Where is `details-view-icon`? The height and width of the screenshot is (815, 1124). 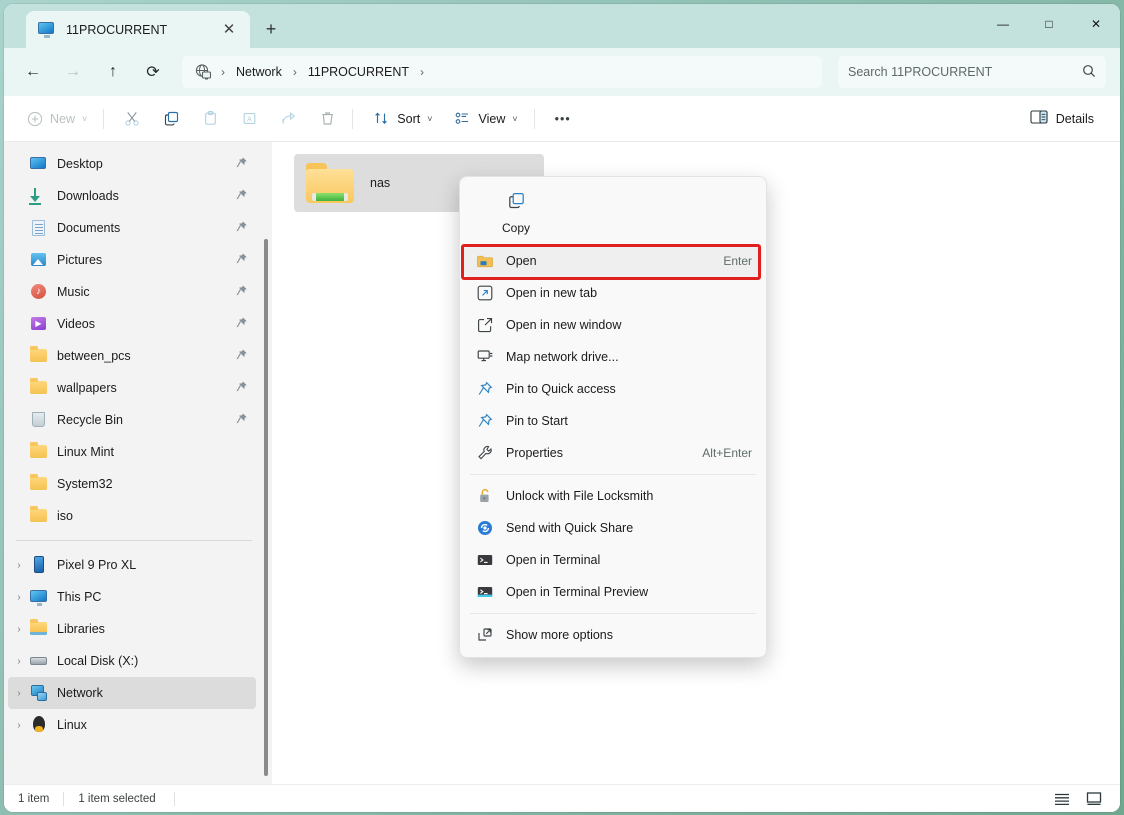
details-view-icon is located at coordinates (1062, 799).